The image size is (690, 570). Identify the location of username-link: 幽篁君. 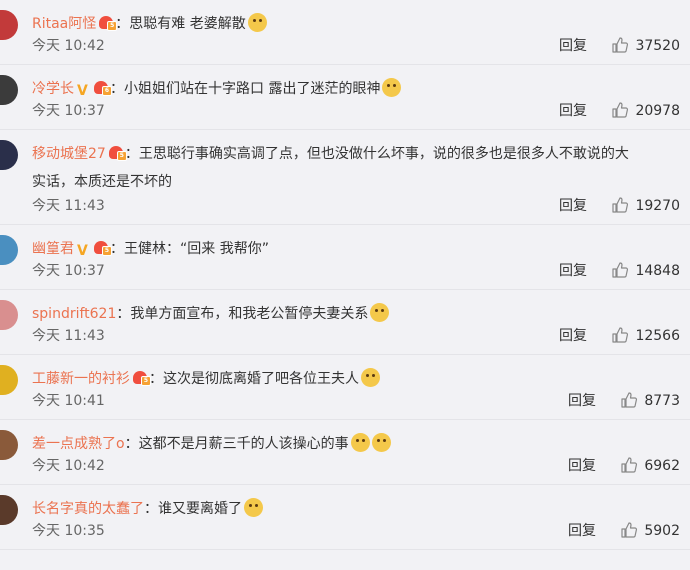
(53, 249).